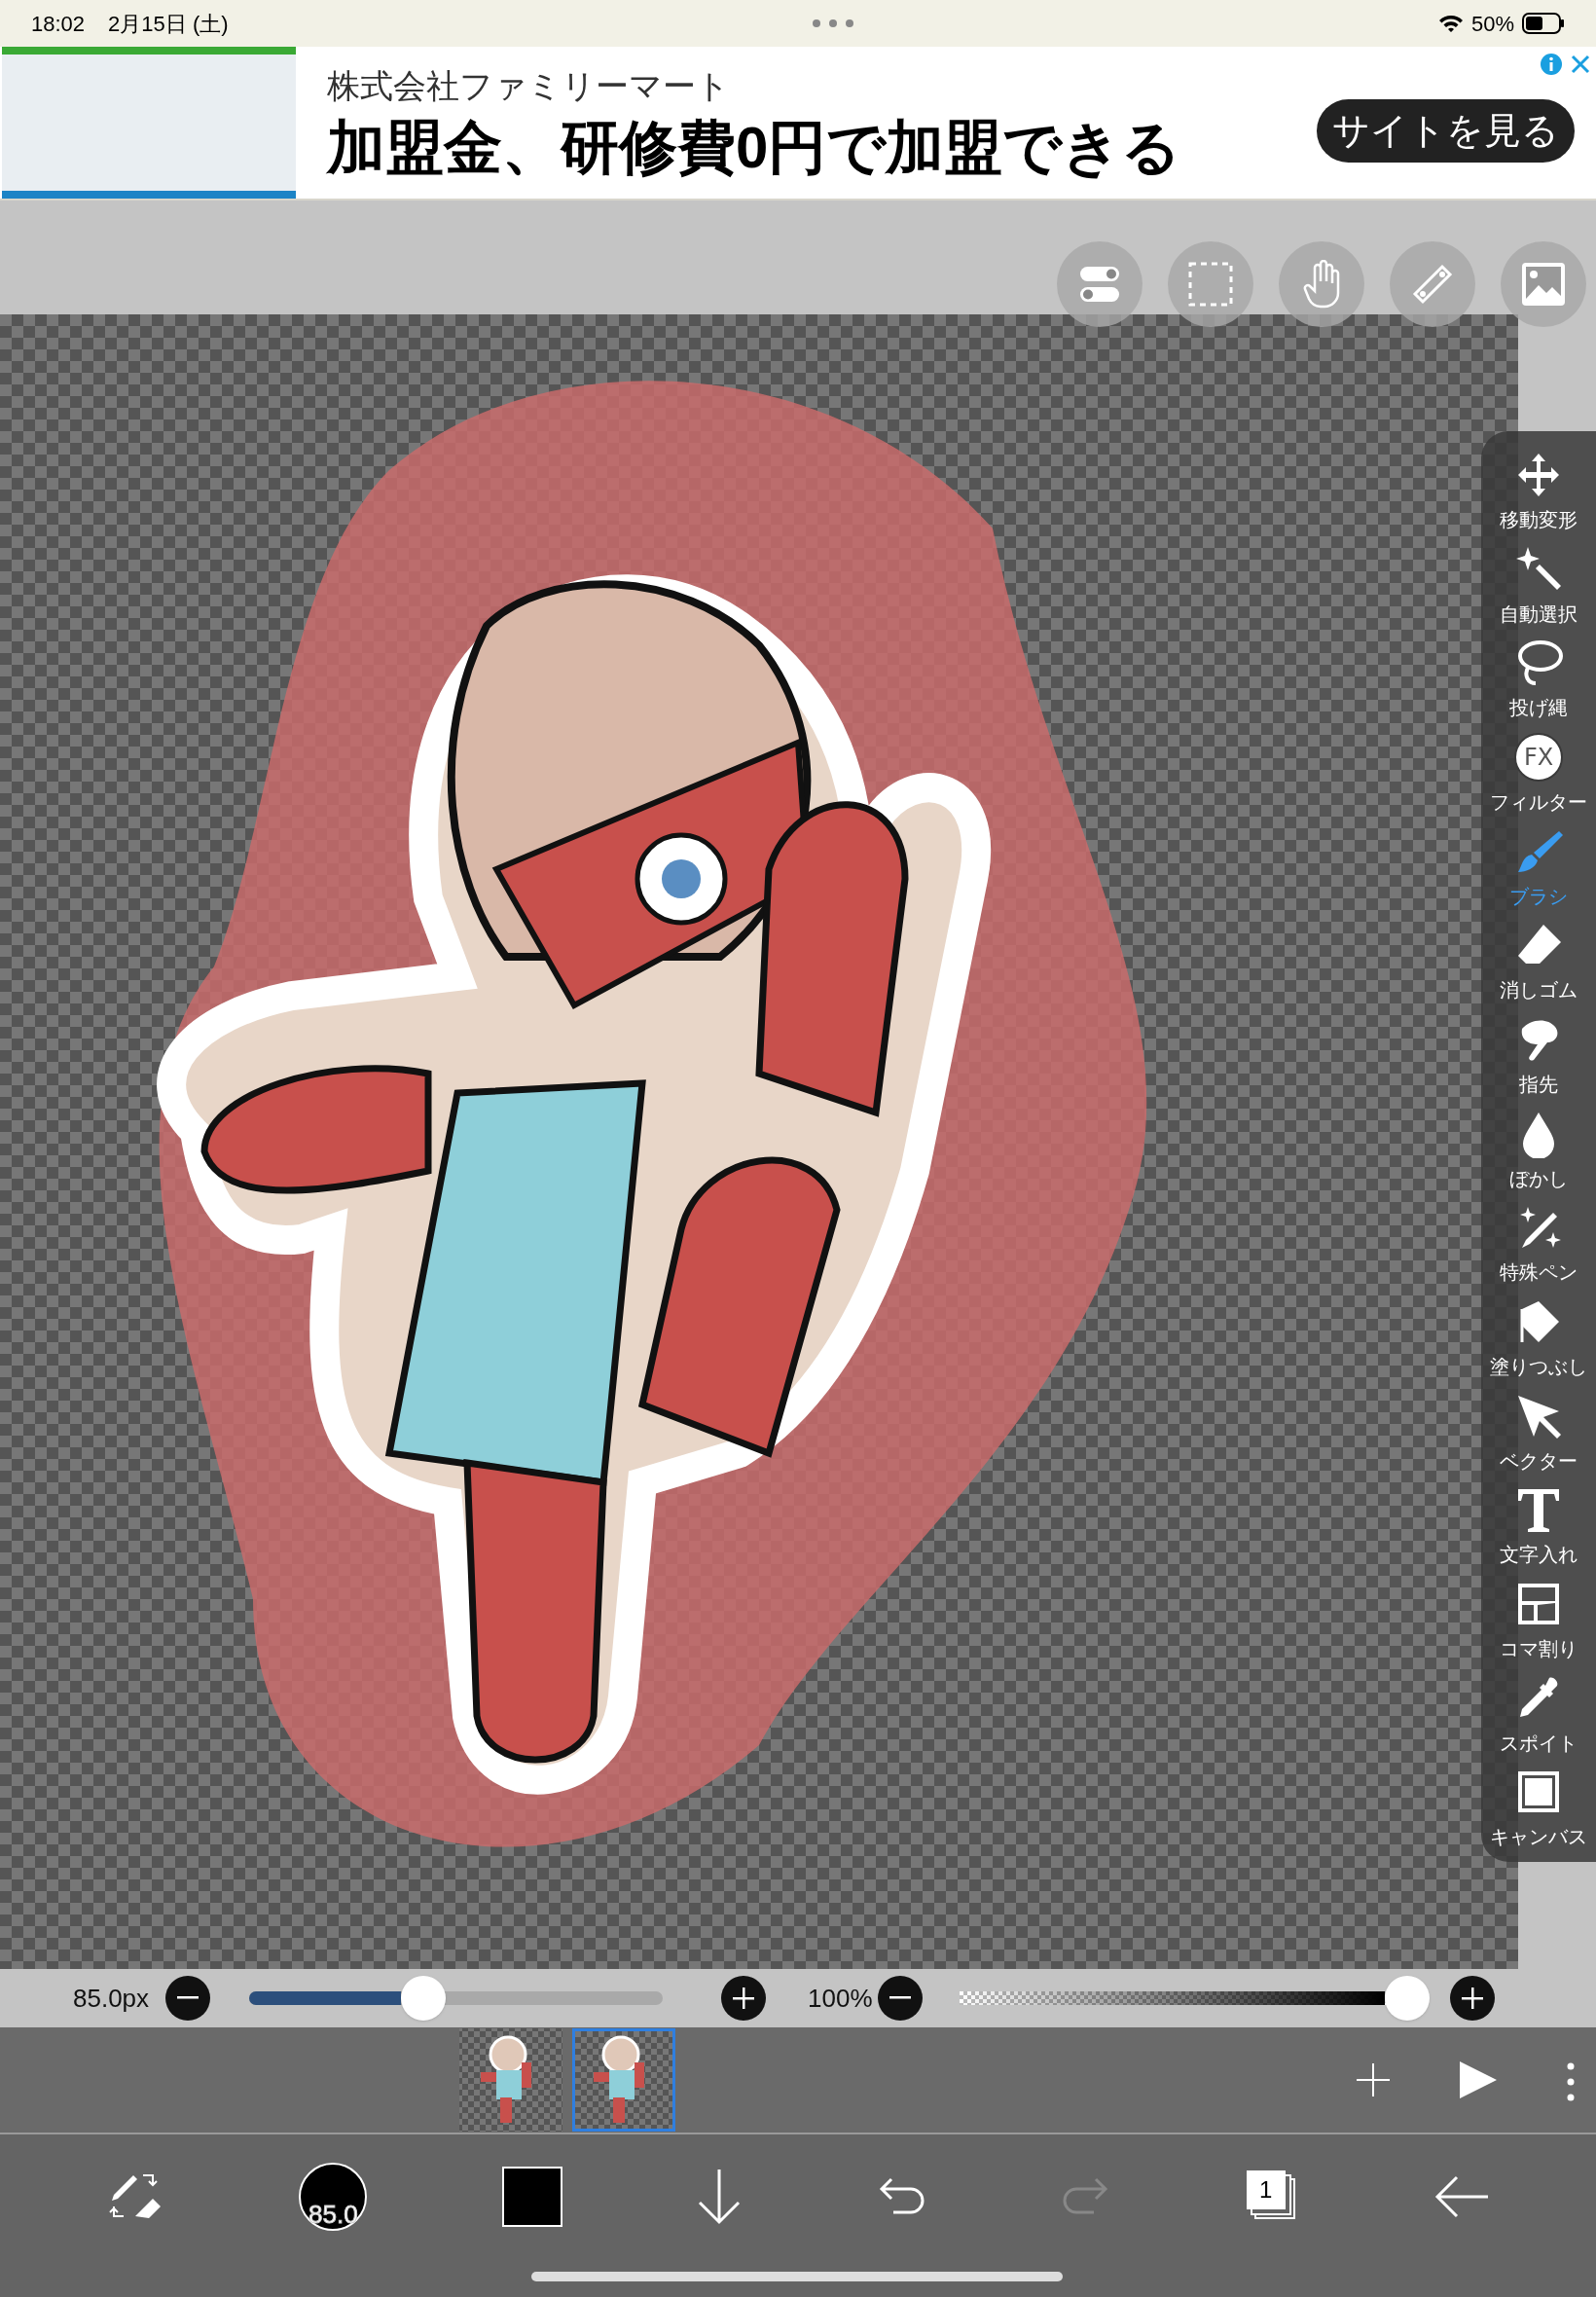  What do you see at coordinates (1538, 685) in the screenshot?
I see `tool-button: 投げ縄` at bounding box center [1538, 685].